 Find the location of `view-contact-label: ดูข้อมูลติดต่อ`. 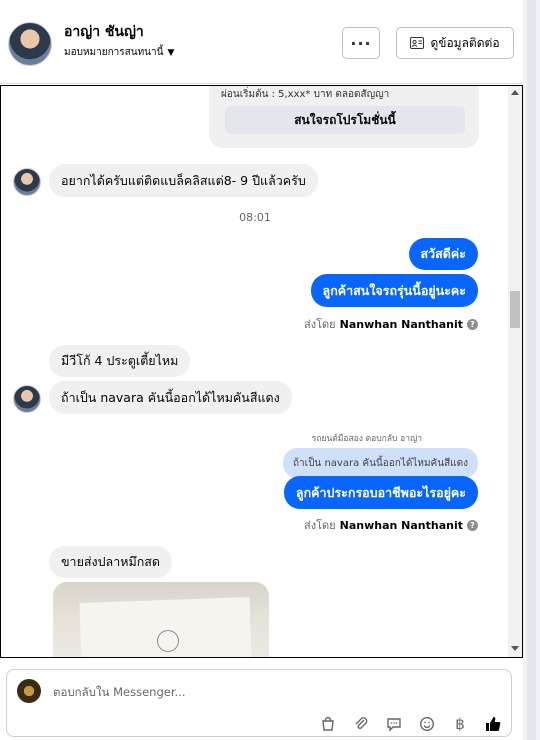

view-contact-label: ดูข้อมูลติดต่อ is located at coordinates (465, 42).